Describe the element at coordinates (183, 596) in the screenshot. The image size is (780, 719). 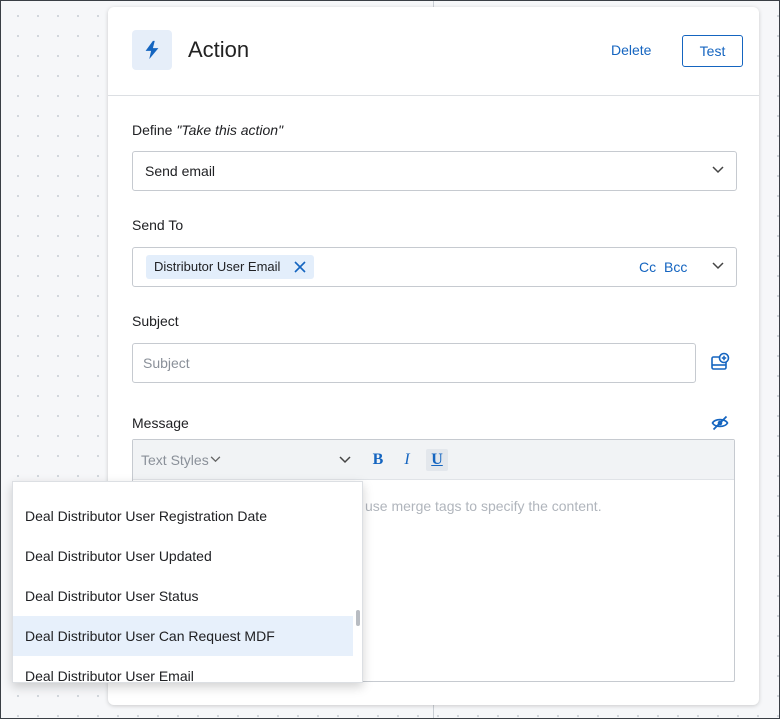
I see `dropdown-item: Deal Distributor User Status` at that location.